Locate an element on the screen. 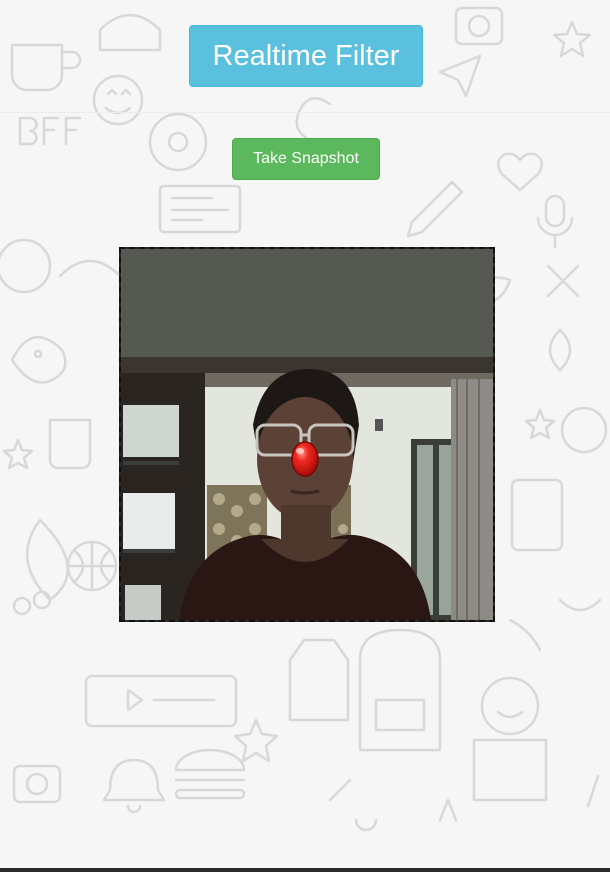 This screenshot has height=872, width=610. take-snapshot-button: Take Snapshot is located at coordinates (306, 159).